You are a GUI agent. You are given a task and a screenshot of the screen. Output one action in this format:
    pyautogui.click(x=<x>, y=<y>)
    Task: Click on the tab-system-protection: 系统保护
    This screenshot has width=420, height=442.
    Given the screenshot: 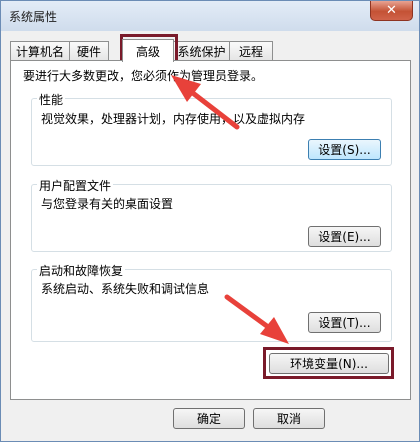 What is the action you would take?
    pyautogui.click(x=201, y=51)
    